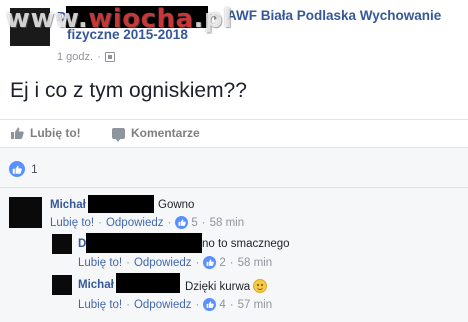 The image size is (468, 322). What do you see at coordinates (218, 287) in the screenshot?
I see `comment-text-content: Dzięki kurwa` at bounding box center [218, 287].